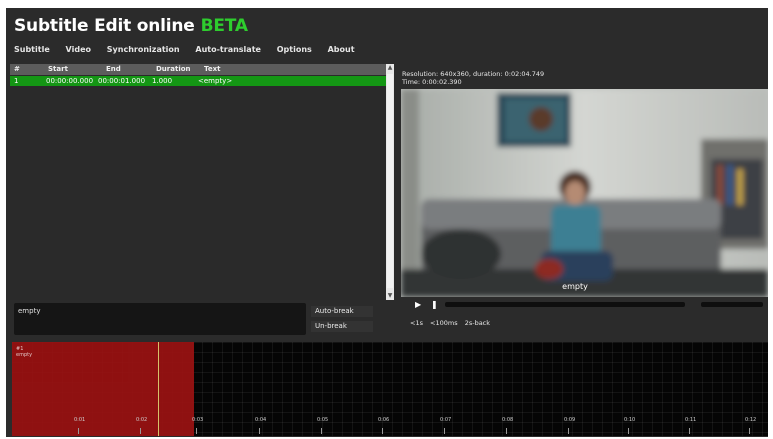 The width and height of the screenshot is (773, 439). I want to click on scroll-down-icon: ▼, so click(390, 296).